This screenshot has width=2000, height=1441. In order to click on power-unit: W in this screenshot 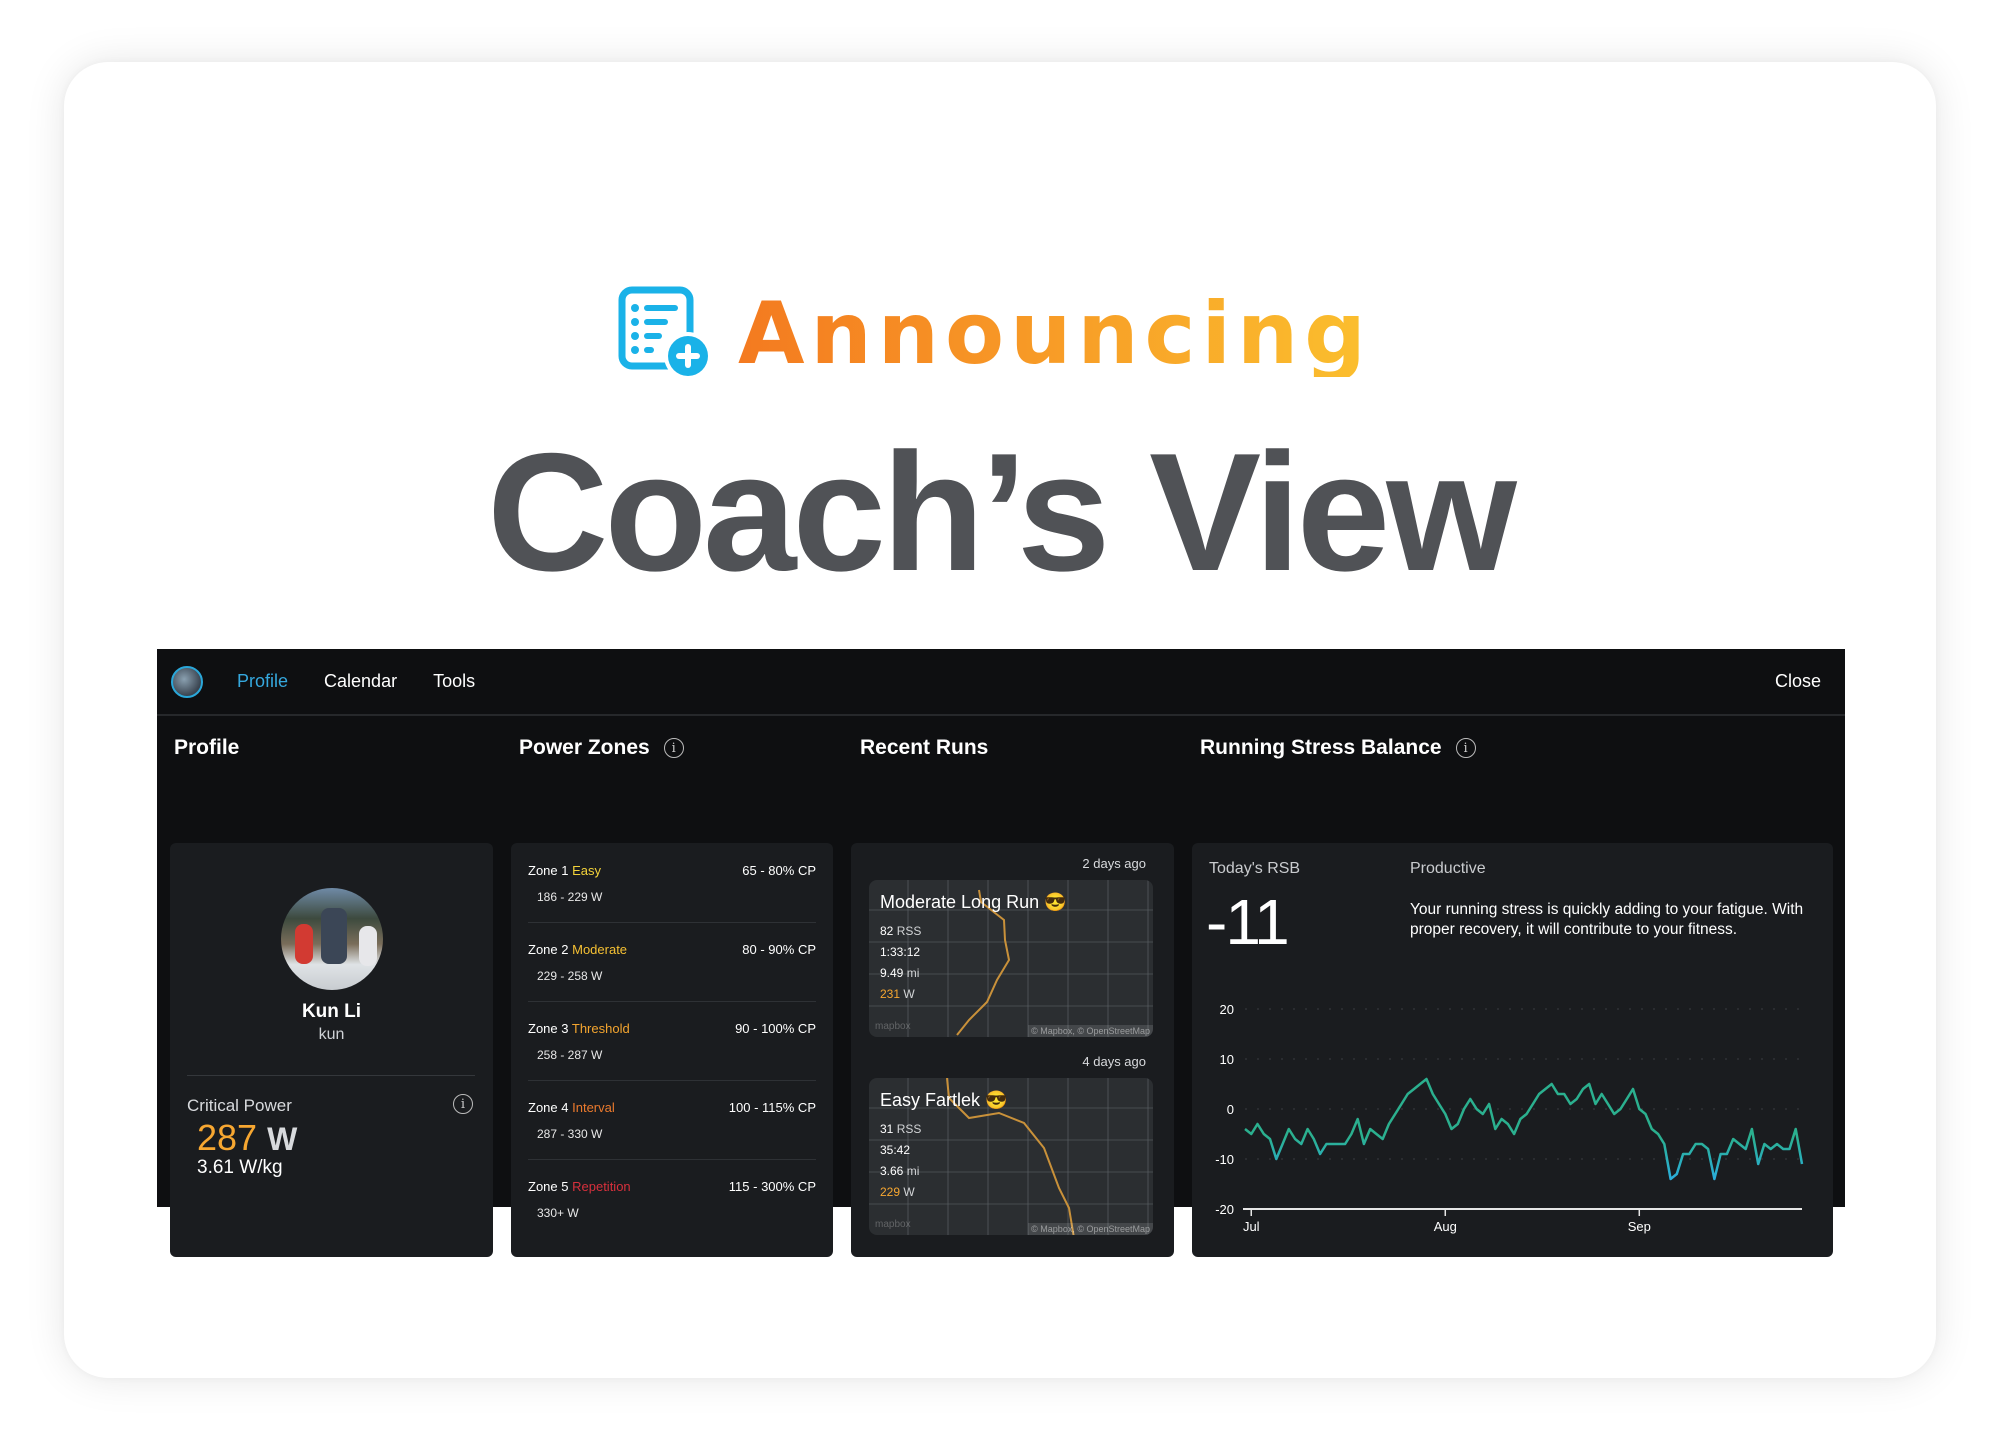, I will do `click(909, 1192)`.